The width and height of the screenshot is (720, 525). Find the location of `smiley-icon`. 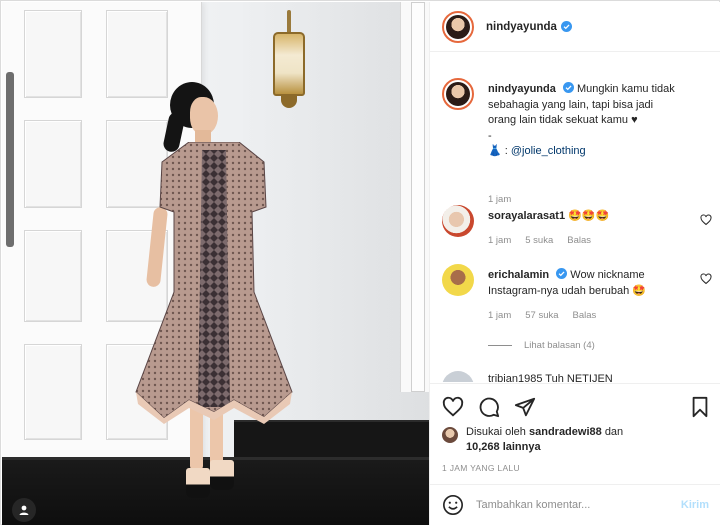

smiley-icon is located at coordinates (453, 505).